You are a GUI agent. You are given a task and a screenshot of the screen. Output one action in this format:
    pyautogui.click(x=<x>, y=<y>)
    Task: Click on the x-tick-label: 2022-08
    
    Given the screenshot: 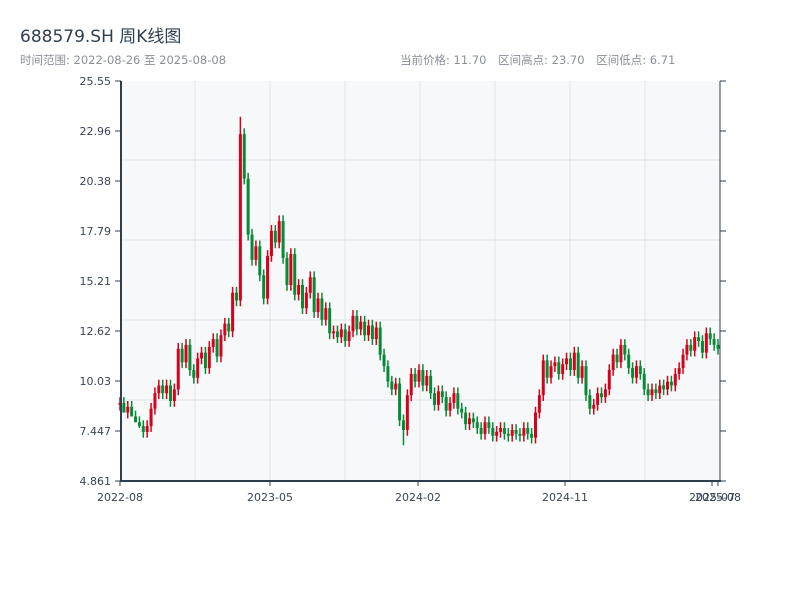 What is the action you would take?
    pyautogui.click(x=120, y=497)
    